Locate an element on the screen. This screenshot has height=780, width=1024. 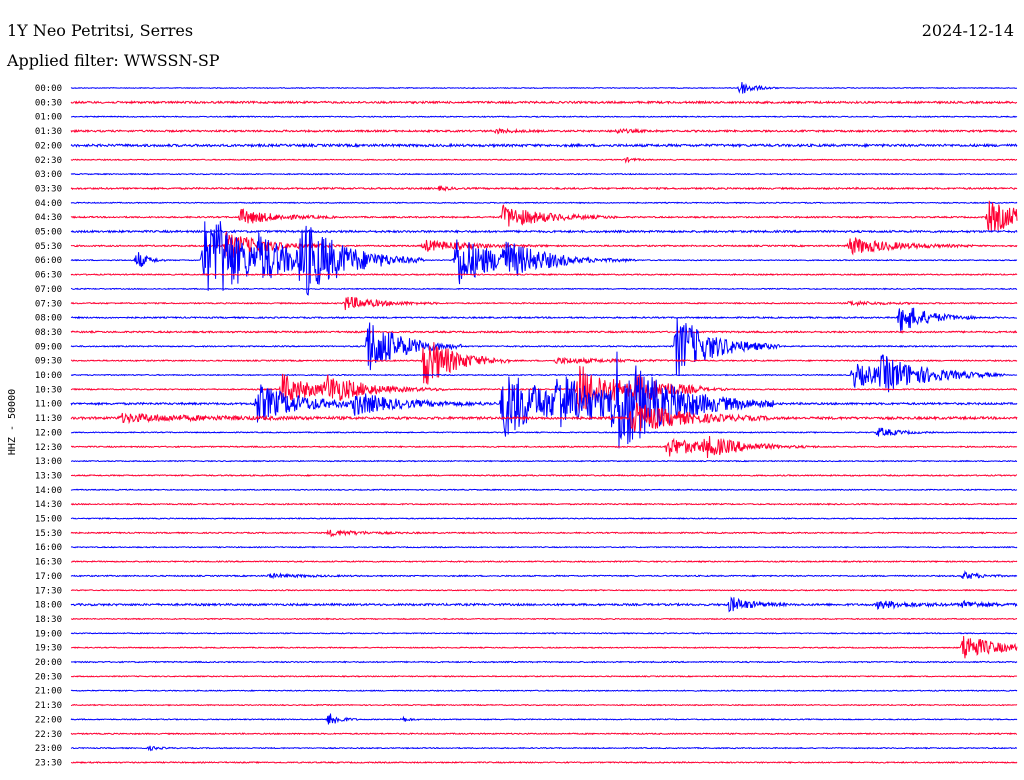
time-label: 03:30 is located at coordinates (48, 189).